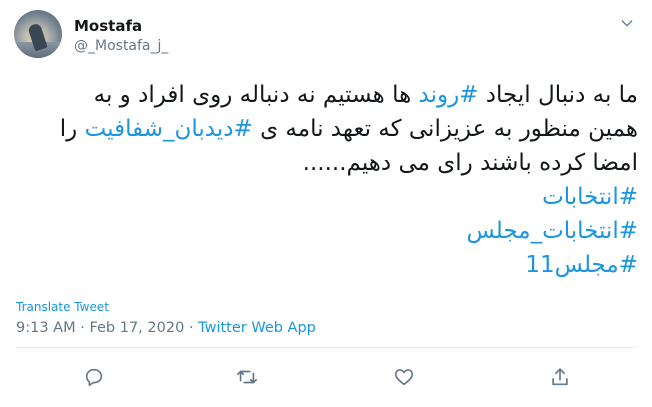 The image size is (652, 407). What do you see at coordinates (257, 328) in the screenshot?
I see `tweet-source-link: Twitter Web App` at bounding box center [257, 328].